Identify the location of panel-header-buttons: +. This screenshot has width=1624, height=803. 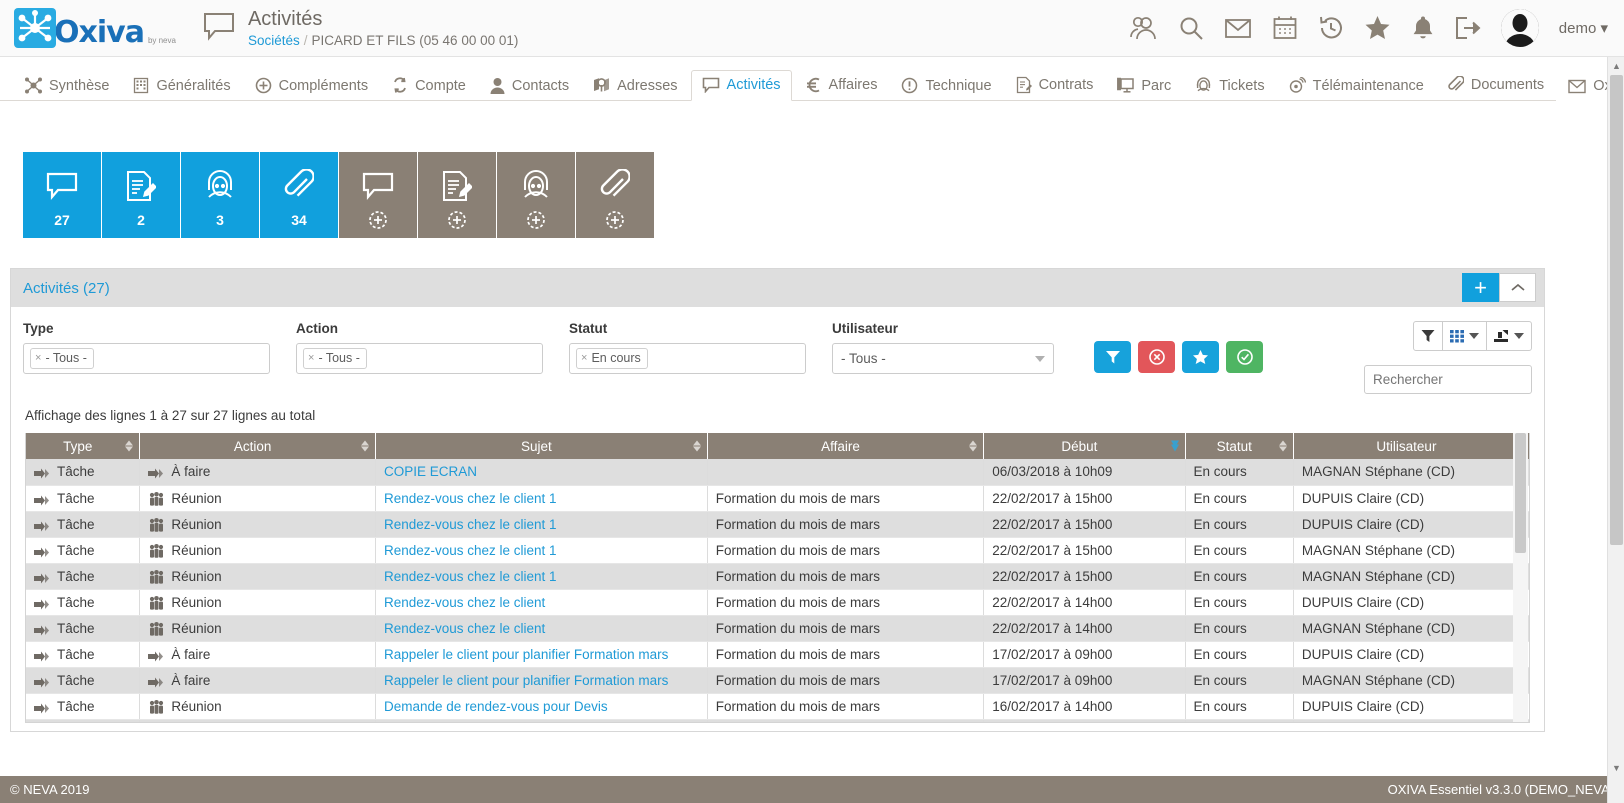
(1499, 287).